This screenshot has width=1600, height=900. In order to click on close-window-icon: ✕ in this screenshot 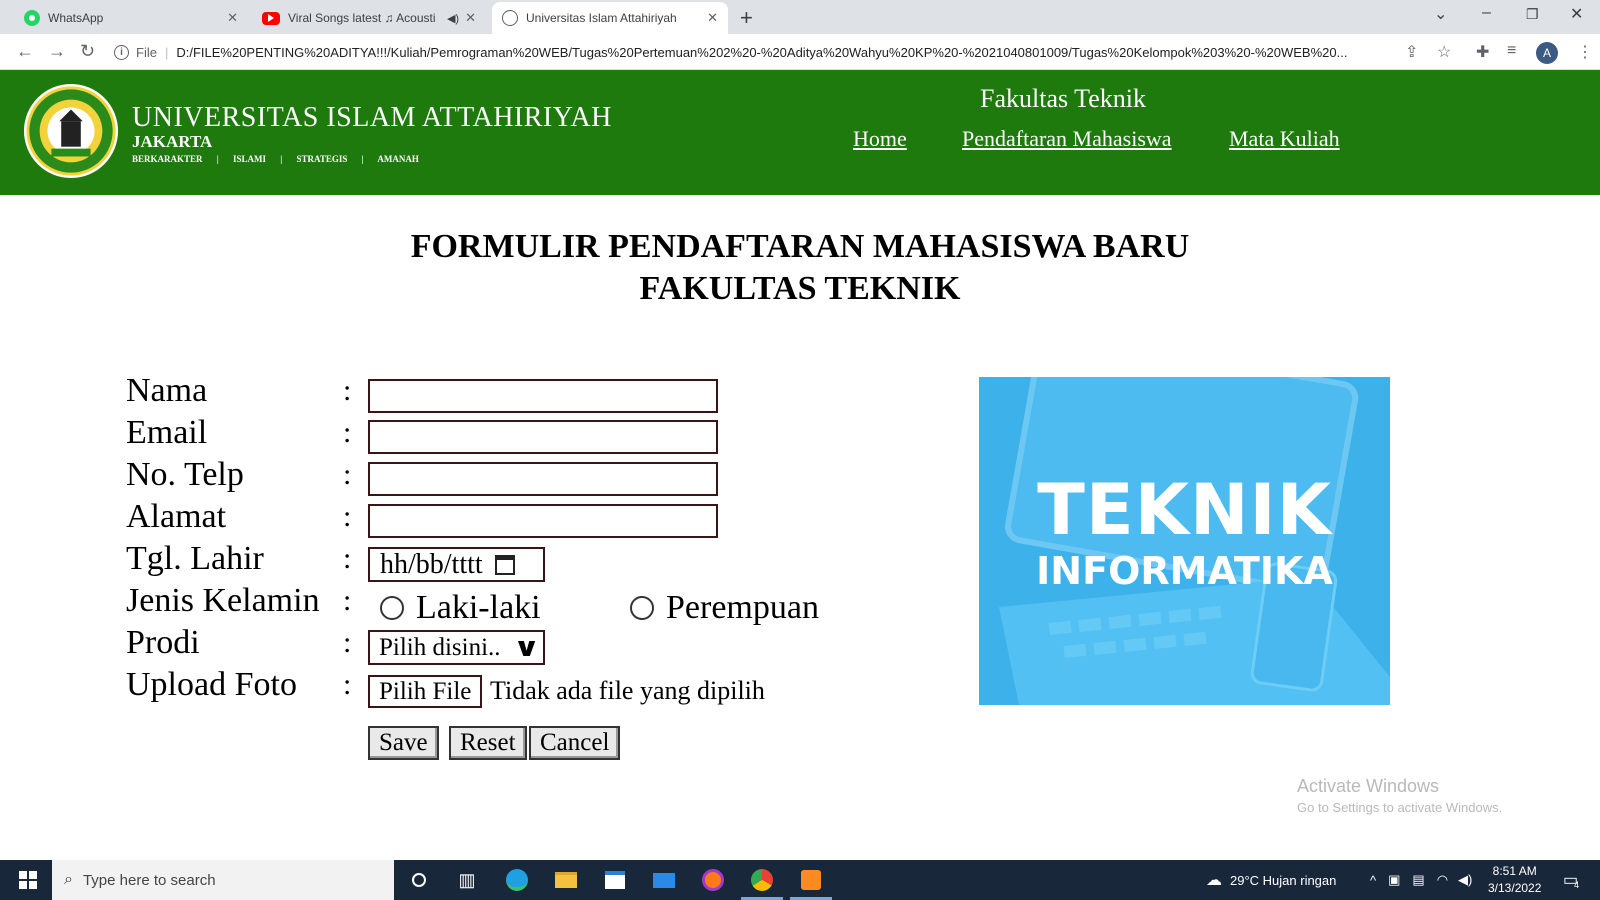, I will do `click(1576, 14)`.